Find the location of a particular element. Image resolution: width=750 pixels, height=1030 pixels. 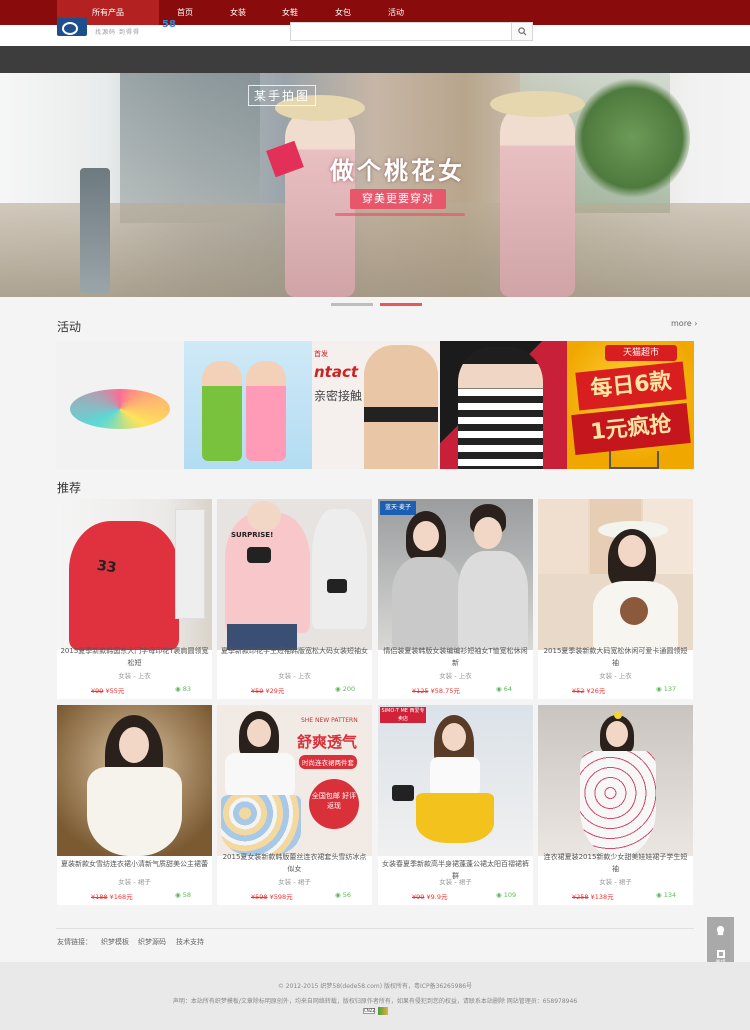

product-name: 夏装新款女雪纺连衣裙小清新气质甜美公主裙蕾 is located at coordinates (134, 864).